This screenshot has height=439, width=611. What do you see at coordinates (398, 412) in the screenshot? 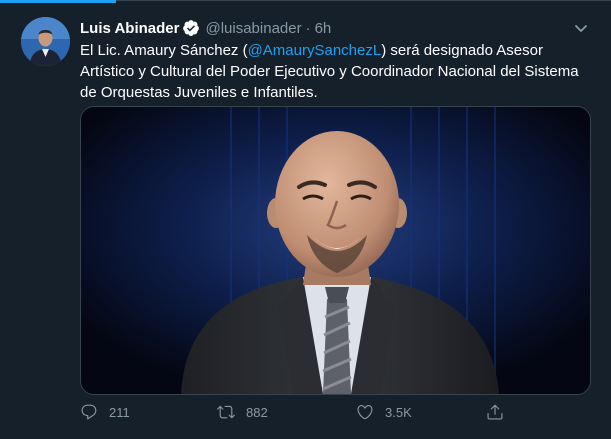
I see `like-count: 3.5K` at bounding box center [398, 412].